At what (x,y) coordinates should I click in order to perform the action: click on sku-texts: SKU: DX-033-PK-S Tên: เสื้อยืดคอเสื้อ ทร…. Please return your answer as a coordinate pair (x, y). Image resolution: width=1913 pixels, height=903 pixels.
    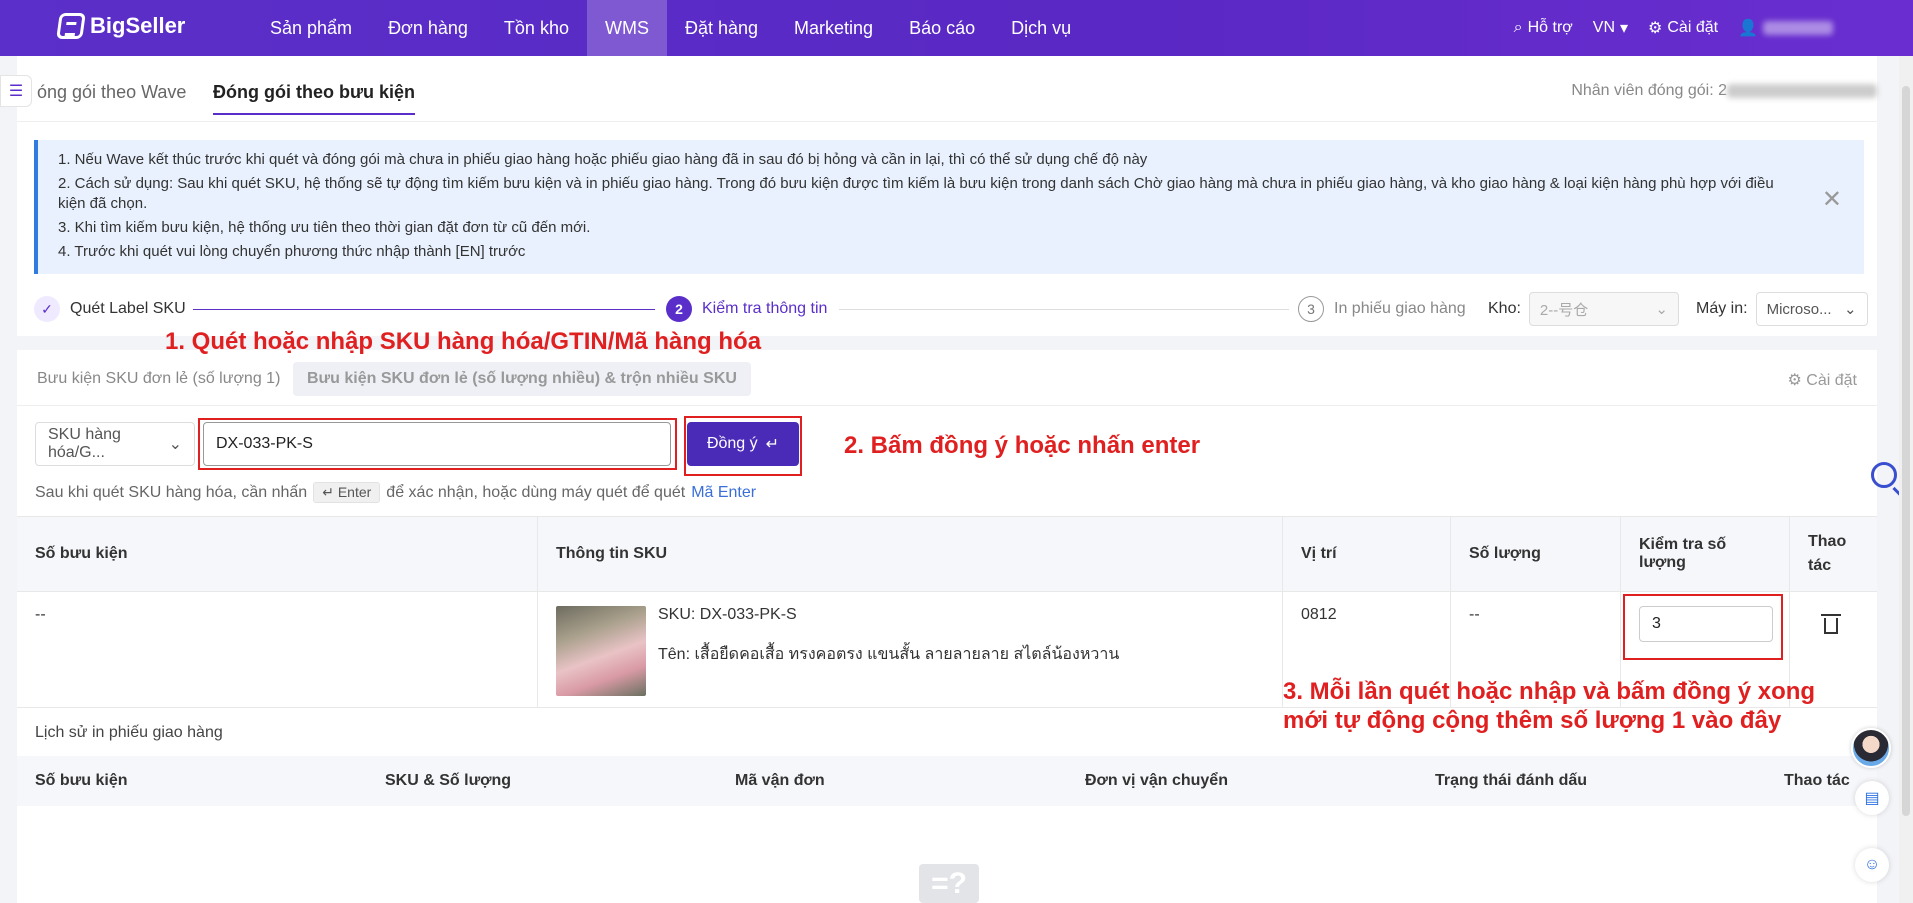
    Looking at the image, I should click on (888, 651).